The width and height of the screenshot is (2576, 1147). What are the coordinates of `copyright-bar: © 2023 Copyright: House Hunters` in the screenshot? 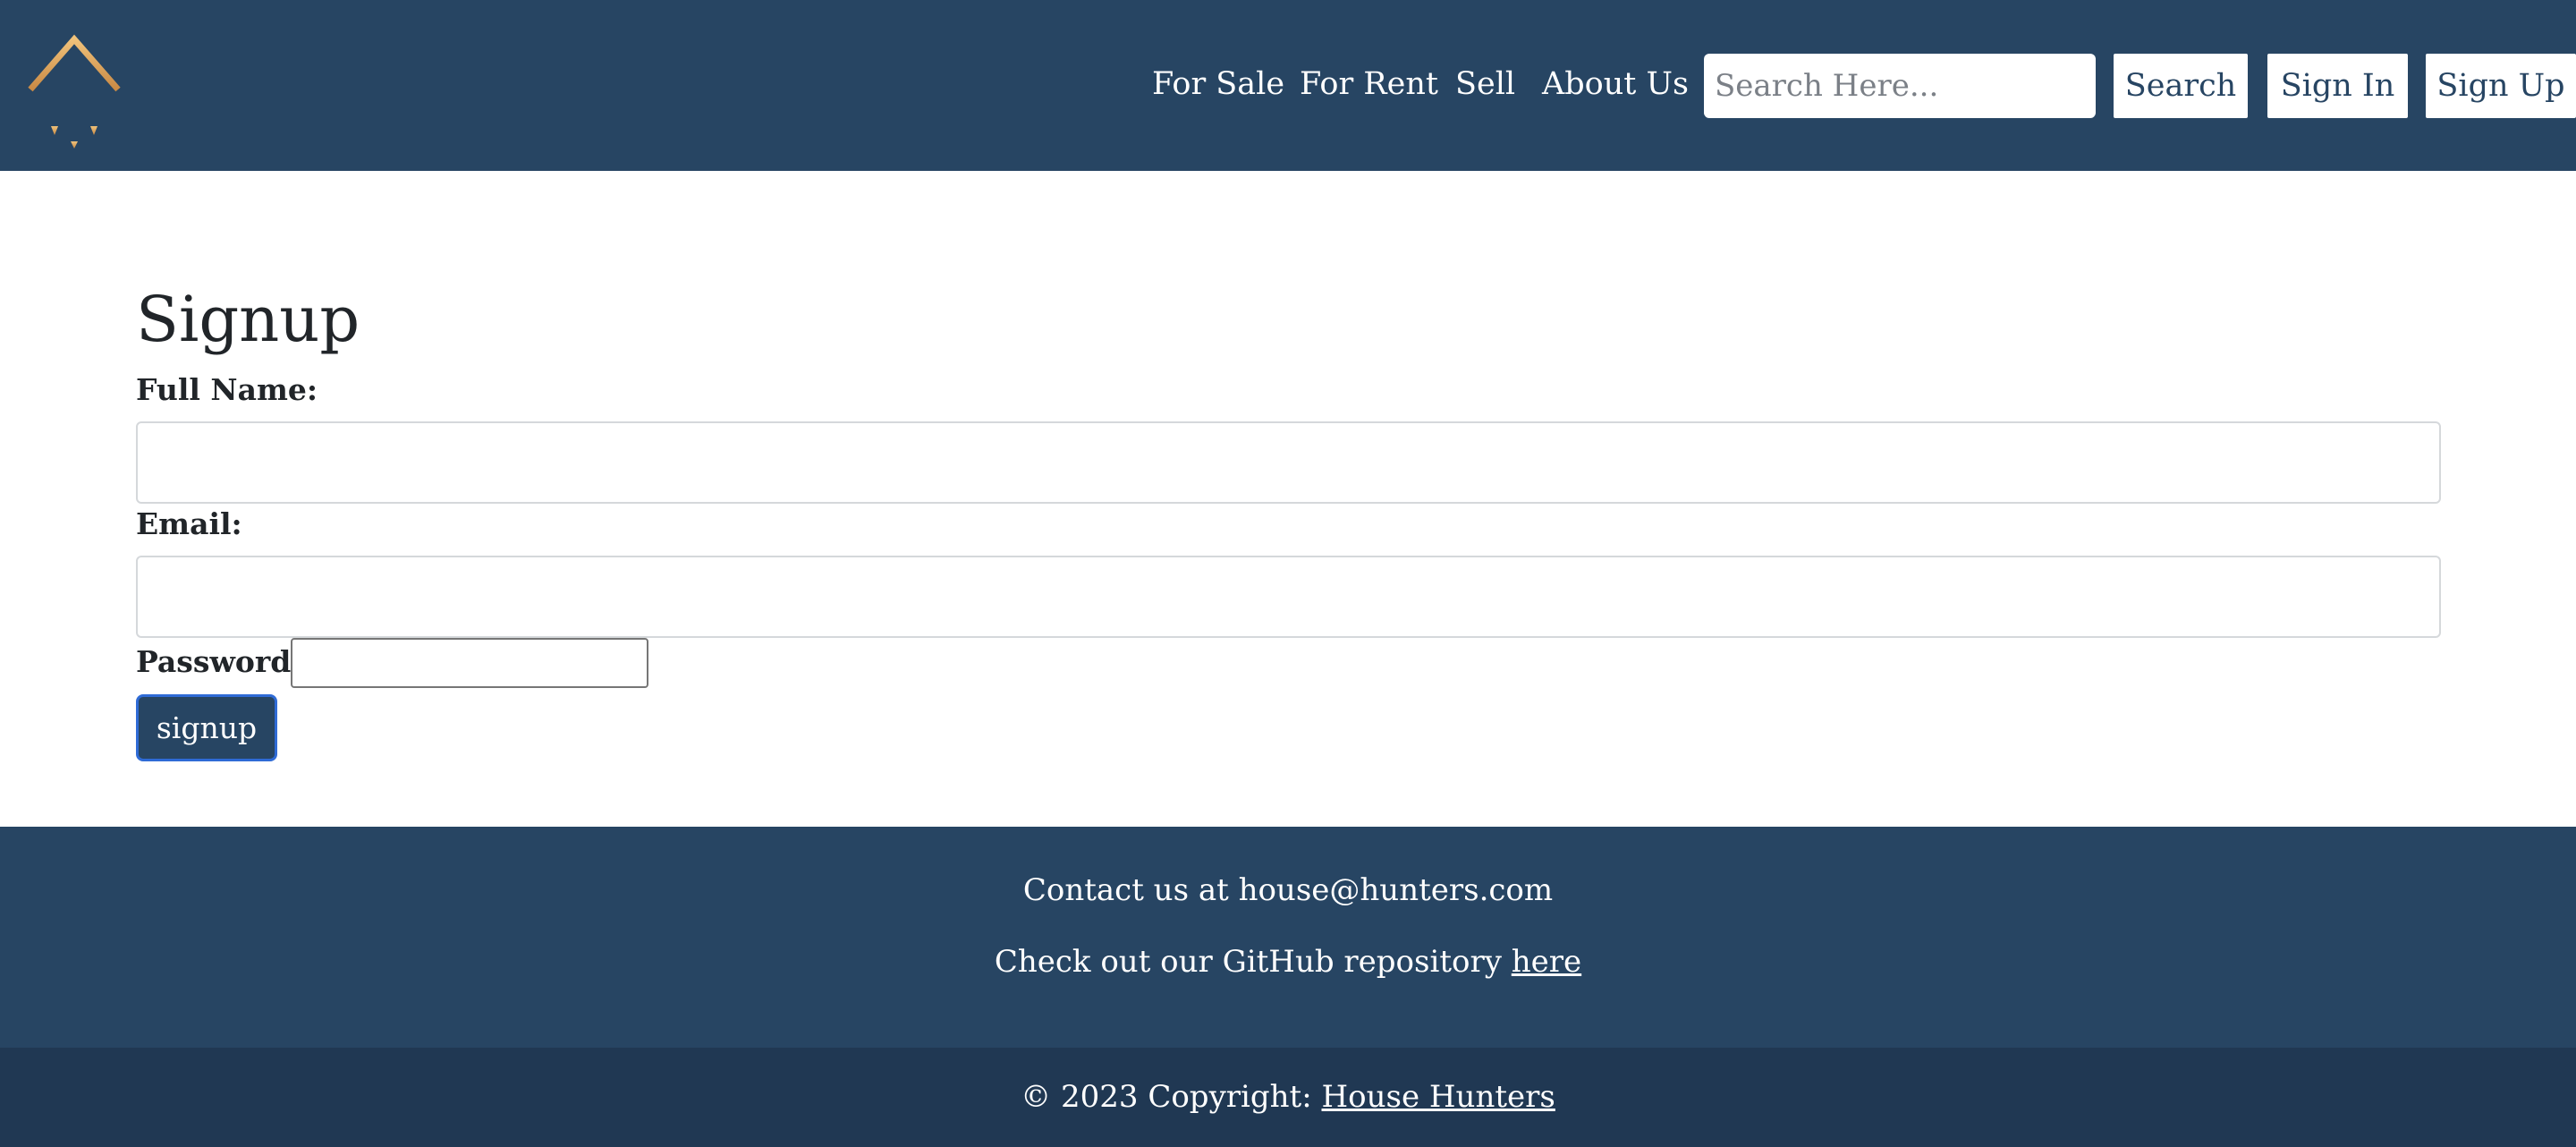 It's located at (1288, 1097).